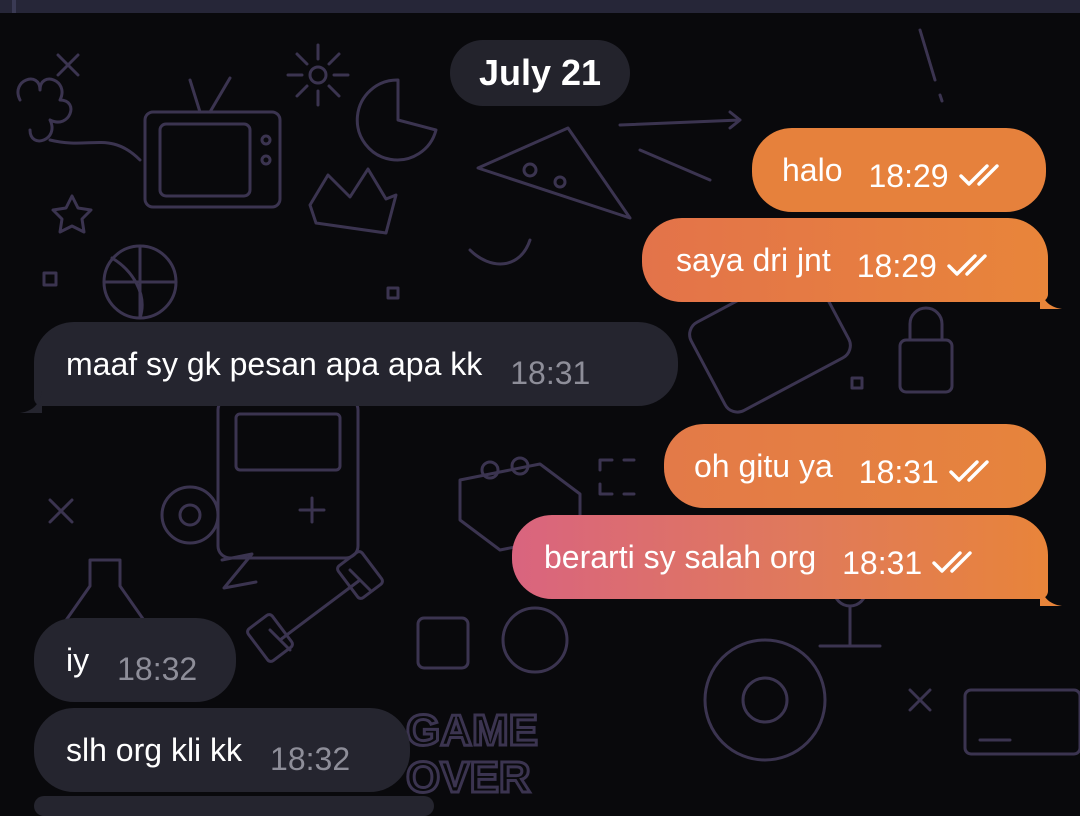 Image resolution: width=1080 pixels, height=816 pixels. Describe the element at coordinates (753, 259) in the screenshot. I see `message-text: saya dri jnt` at that location.